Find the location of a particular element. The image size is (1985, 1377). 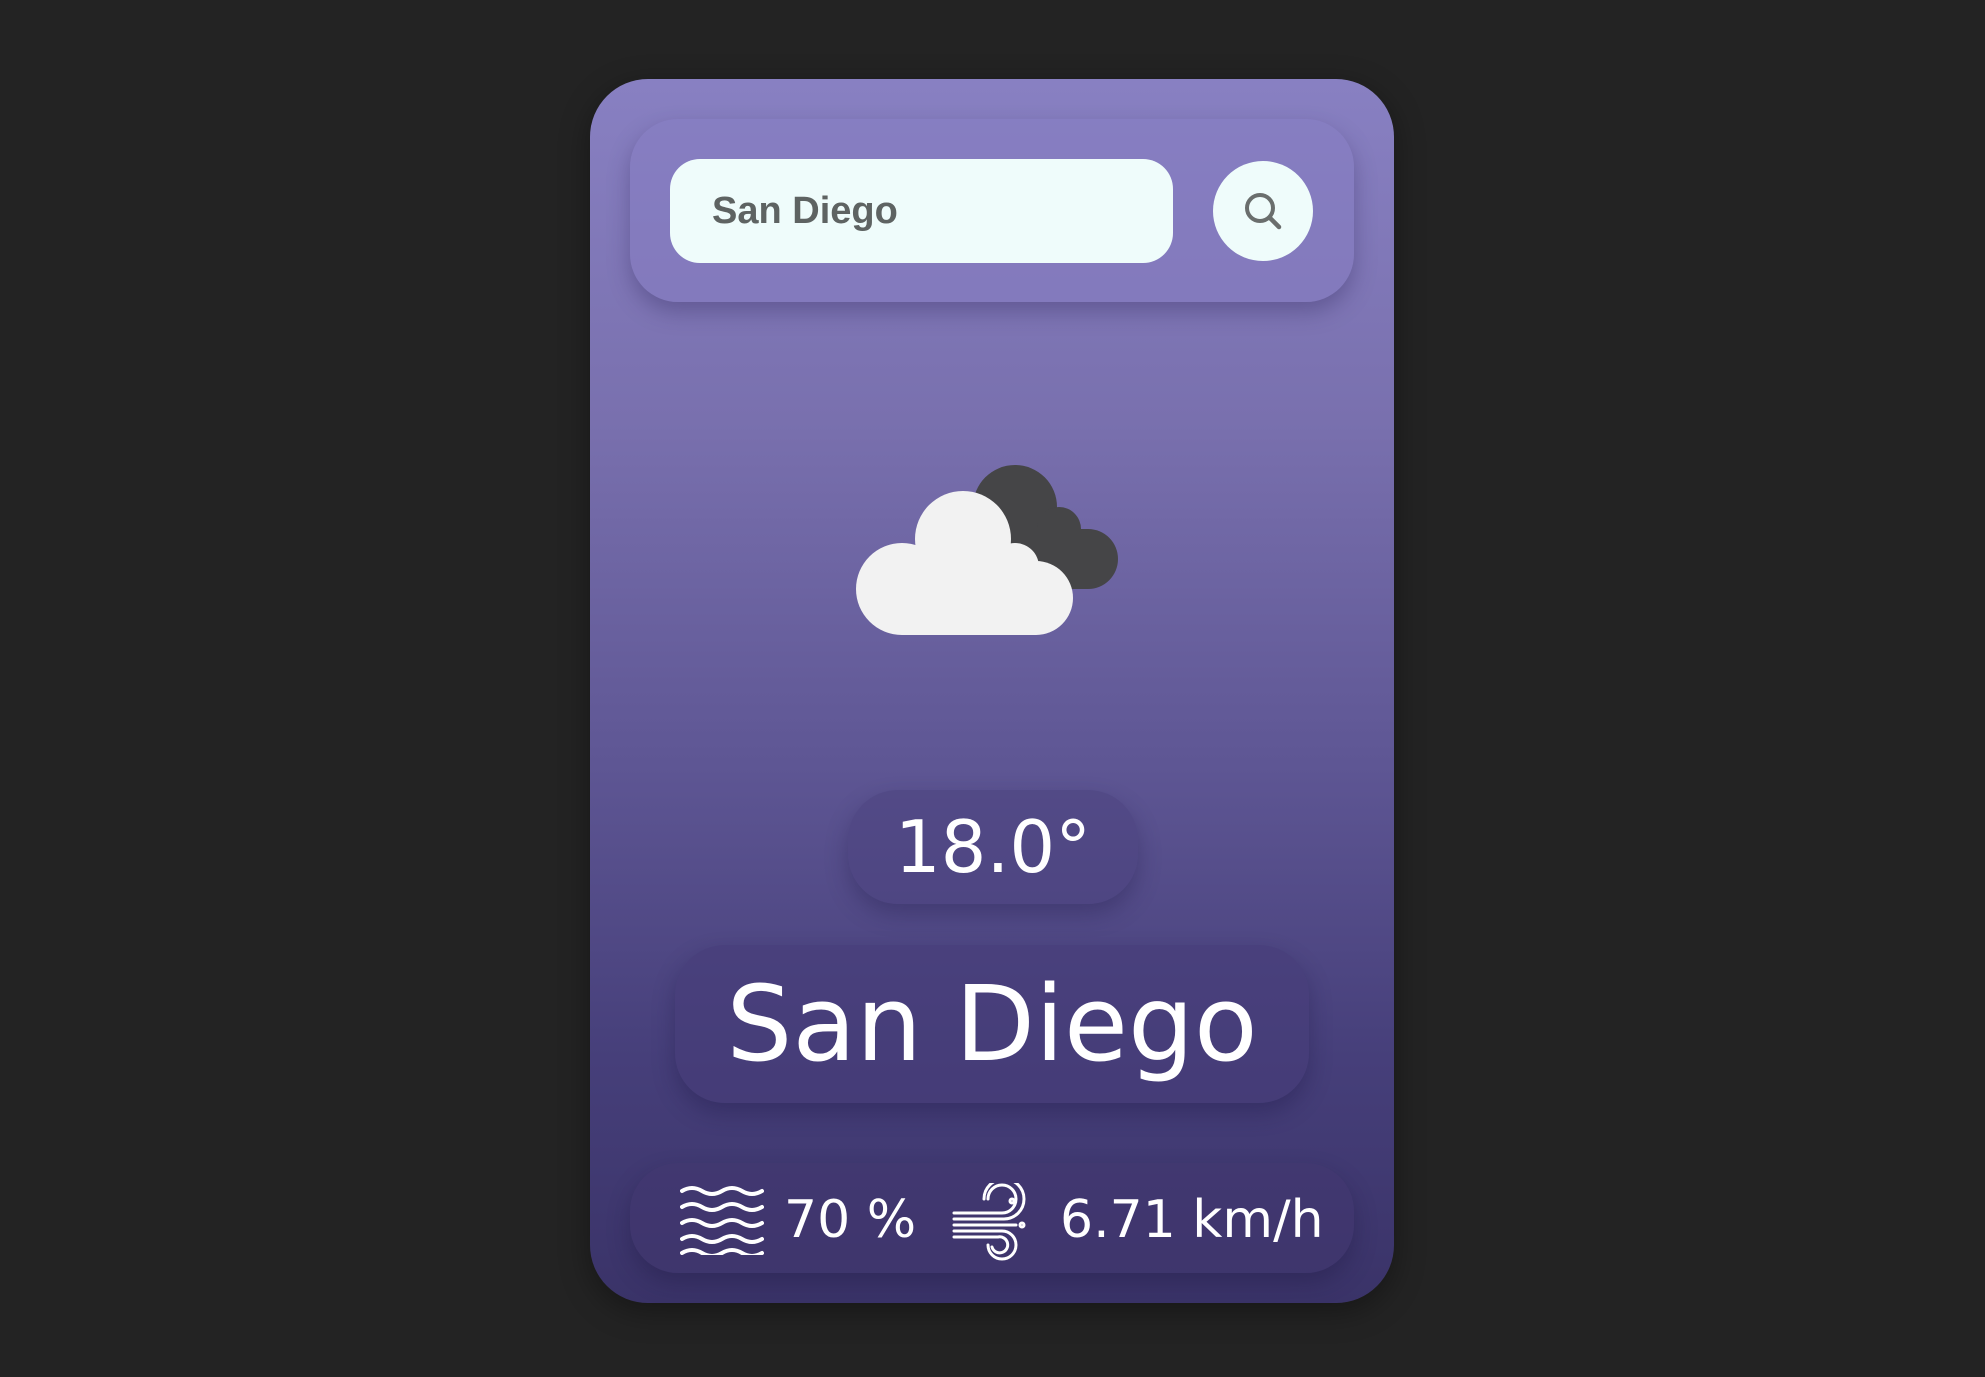

search-icon is located at coordinates (1263, 211).